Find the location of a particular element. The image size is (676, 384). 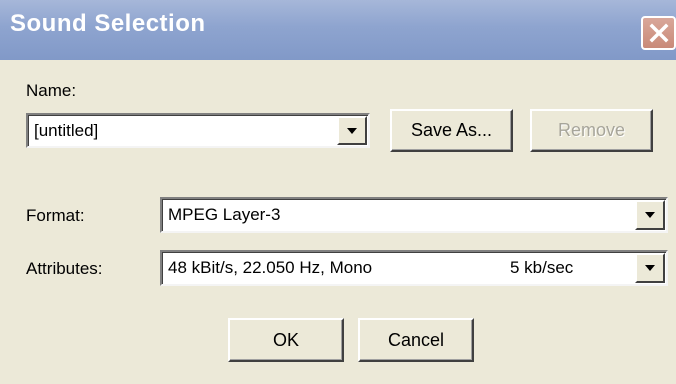

close-button is located at coordinates (658, 33).